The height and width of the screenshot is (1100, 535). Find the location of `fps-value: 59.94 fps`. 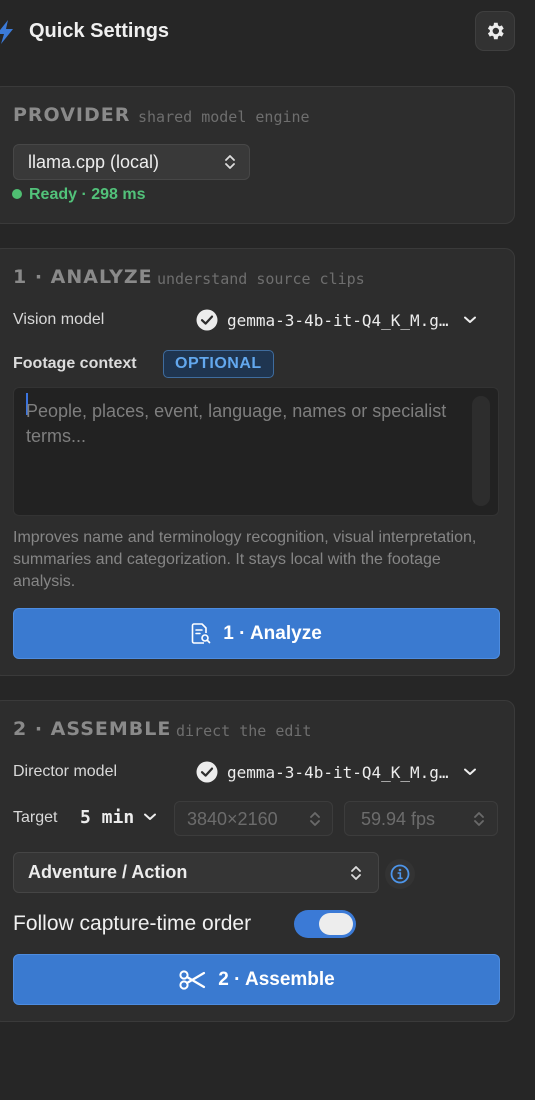

fps-value: 59.94 fps is located at coordinates (398, 819).